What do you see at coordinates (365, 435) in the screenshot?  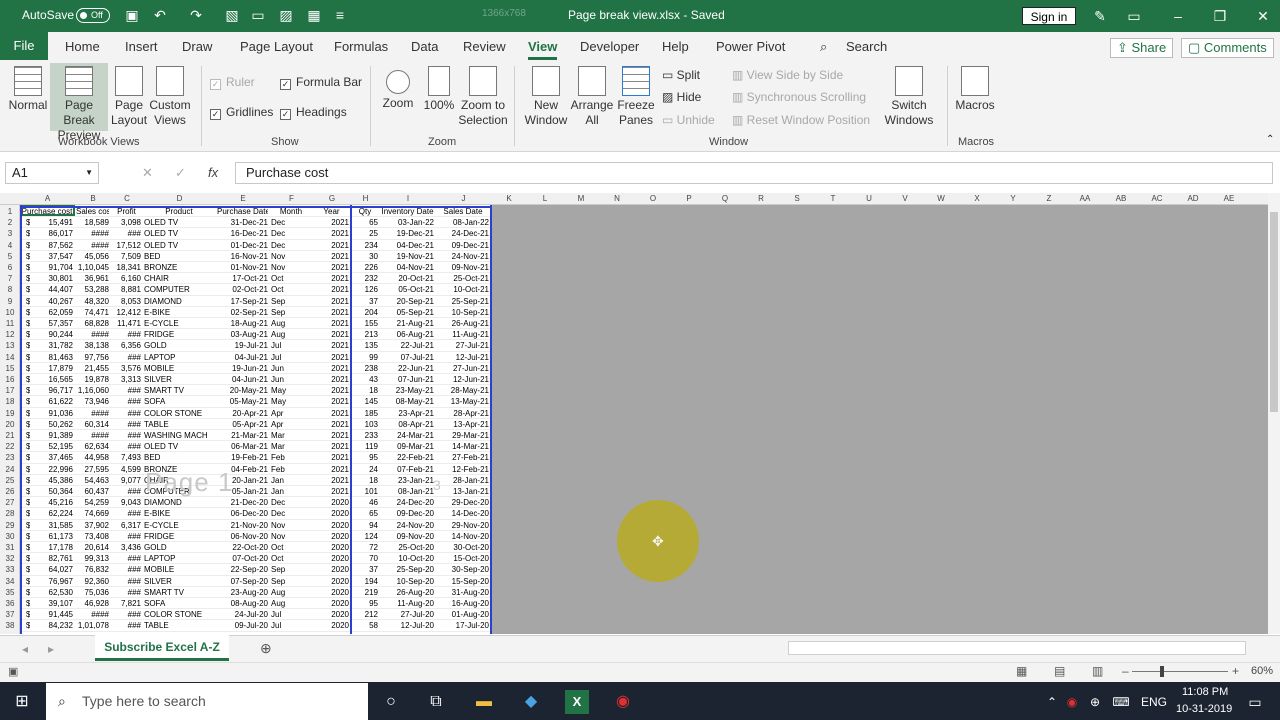 I see `table-cell: 233` at bounding box center [365, 435].